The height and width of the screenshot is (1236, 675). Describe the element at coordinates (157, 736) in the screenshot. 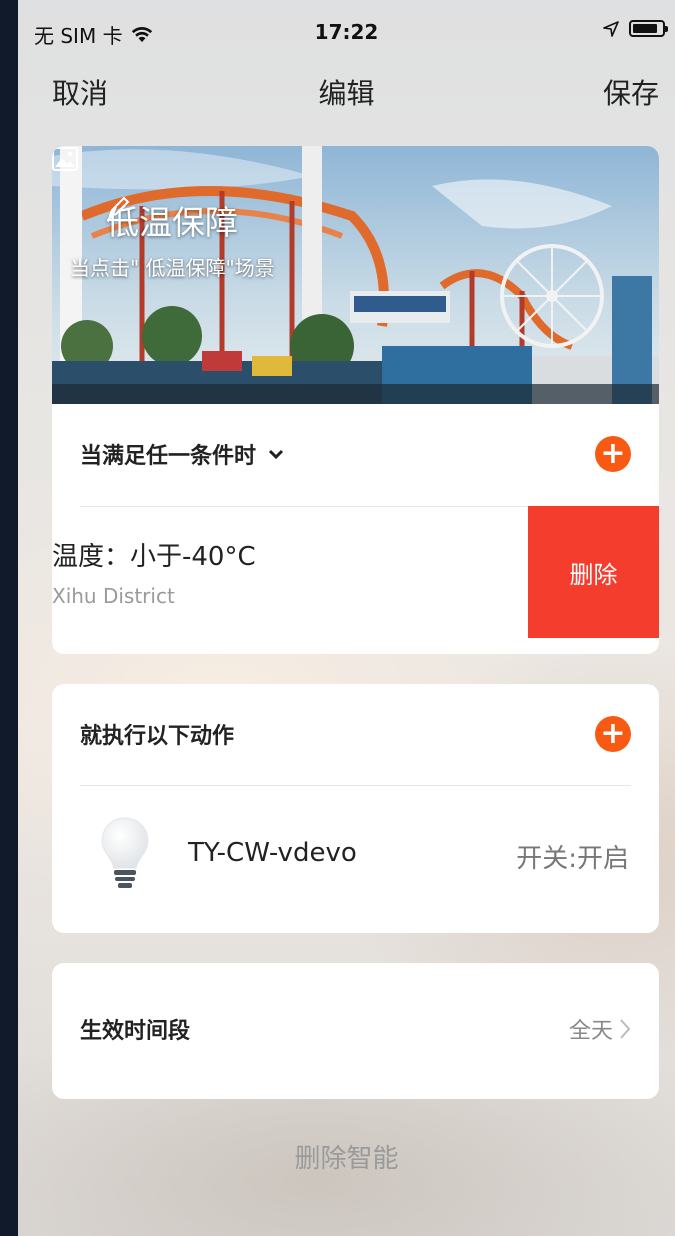

I see `actions-header-label: 就执行以下动作` at that location.